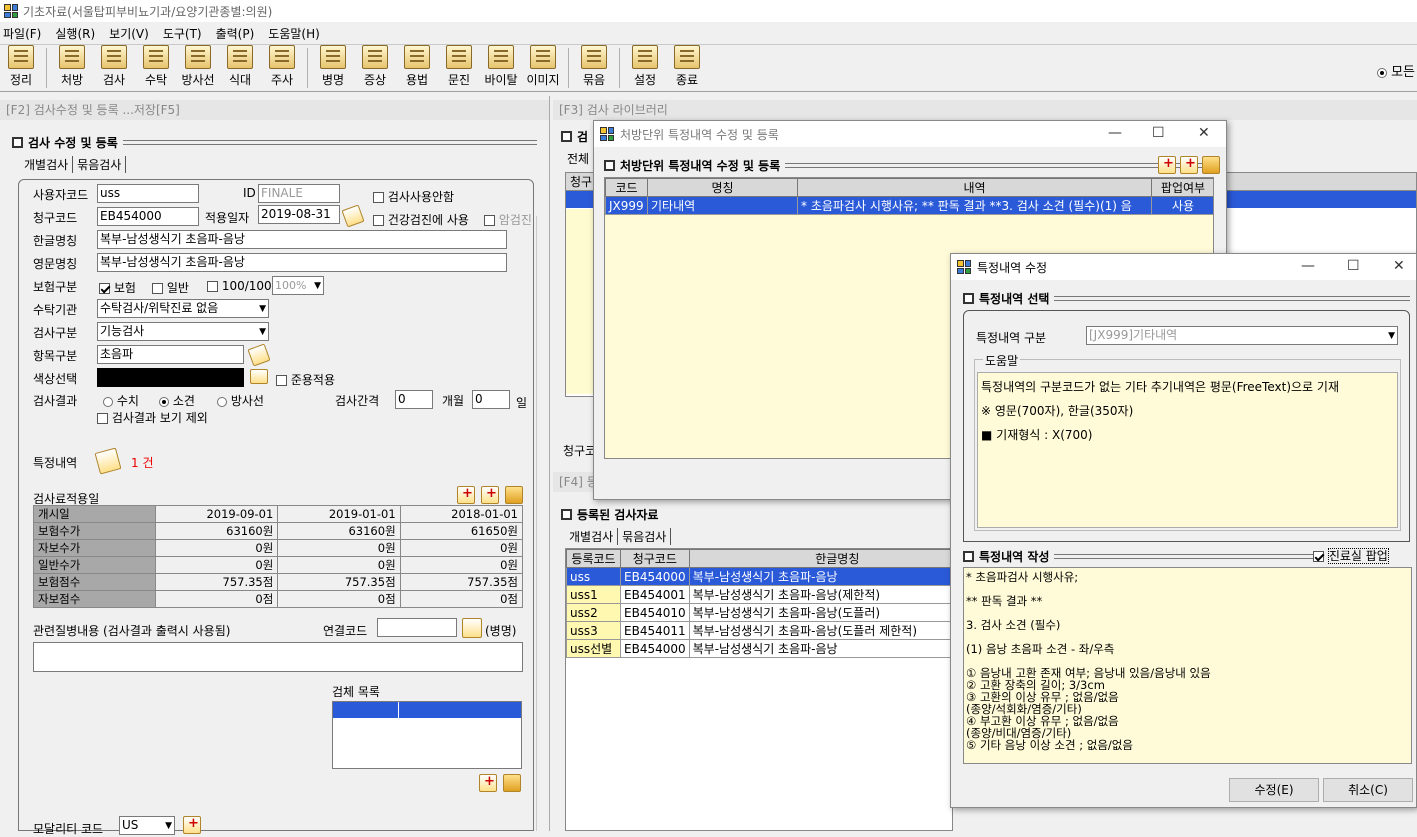 This screenshot has width=1417, height=837. Describe the element at coordinates (117, 287) in the screenshot. I see `ins-insurance-checkbox: 보험` at that location.